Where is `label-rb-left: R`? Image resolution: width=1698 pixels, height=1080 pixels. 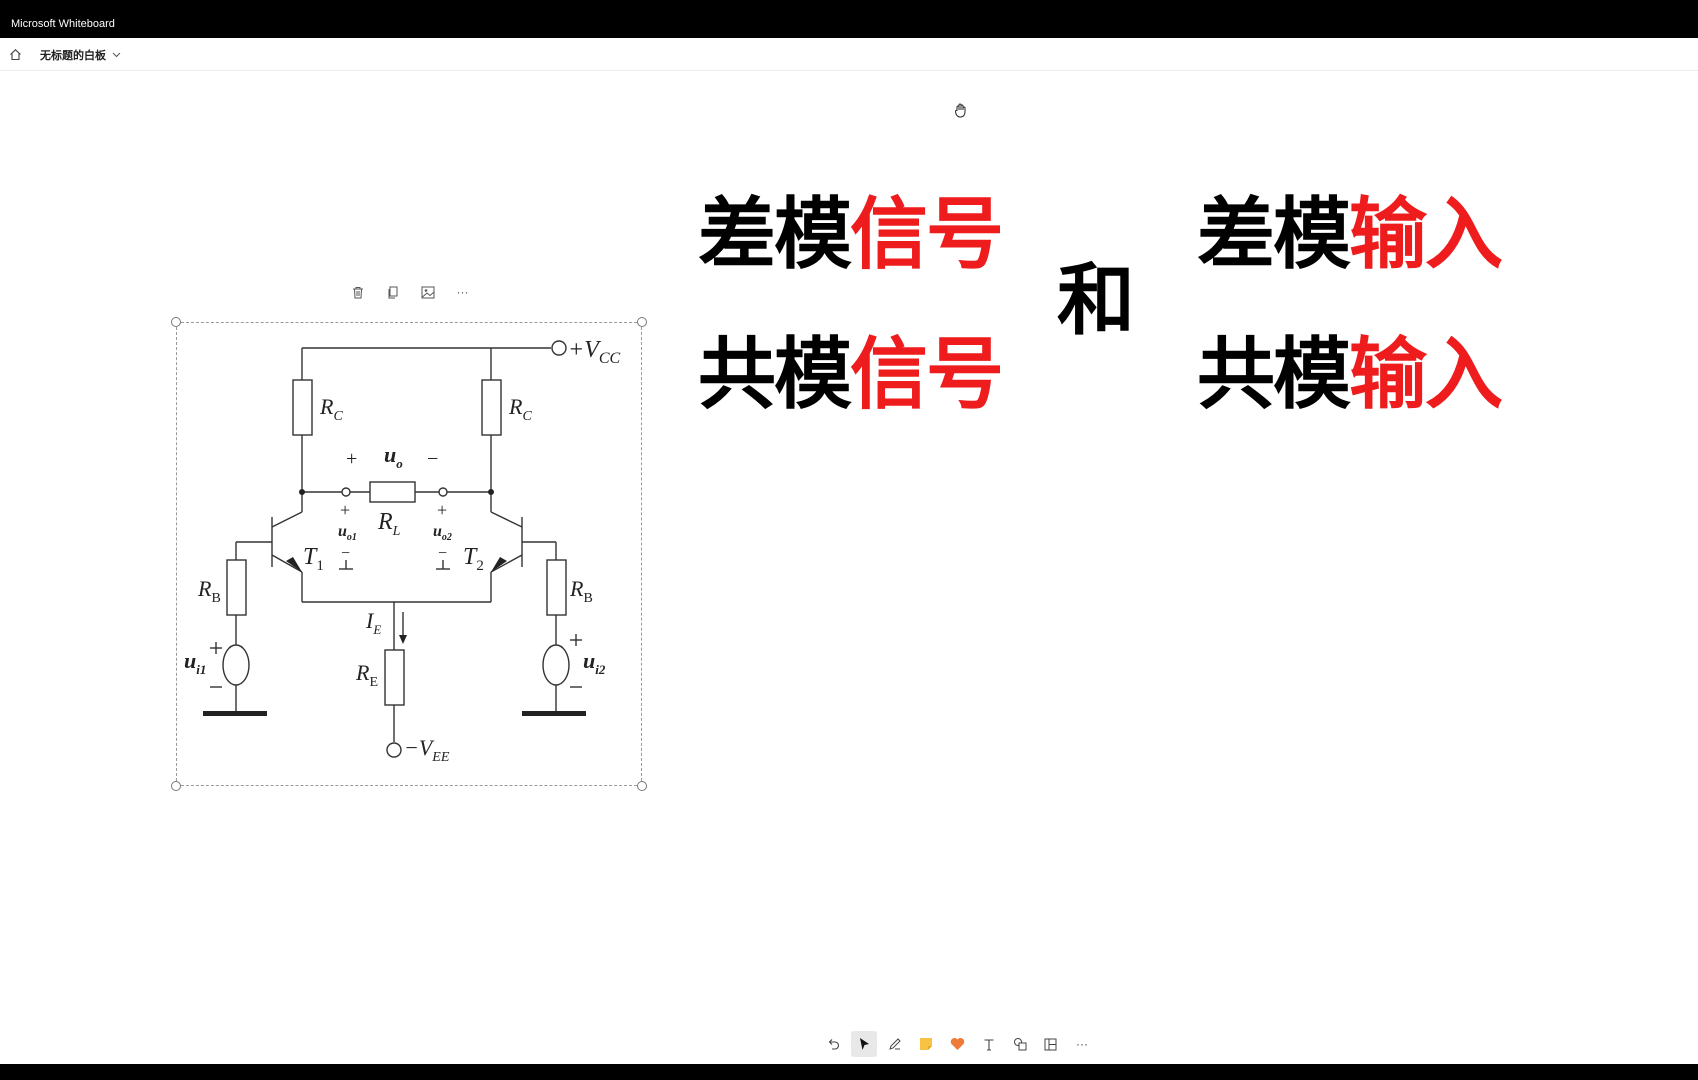 label-rb-left: R is located at coordinates (204, 588).